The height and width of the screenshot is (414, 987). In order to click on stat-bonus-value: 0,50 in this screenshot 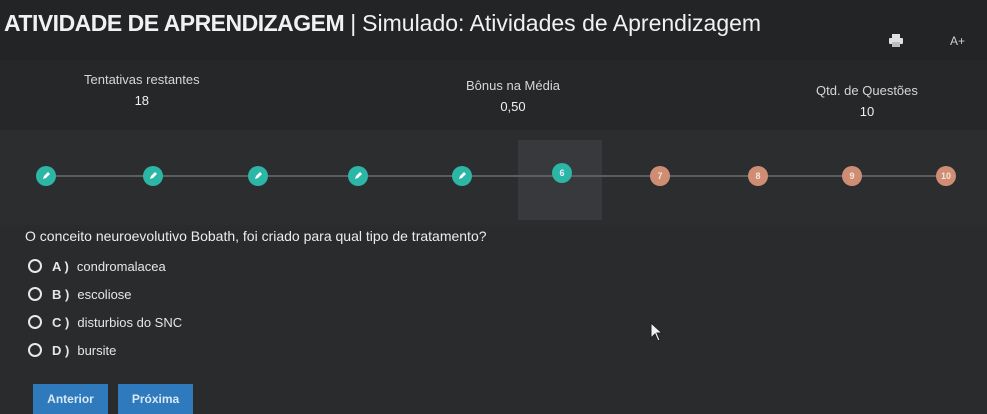, I will do `click(513, 106)`.